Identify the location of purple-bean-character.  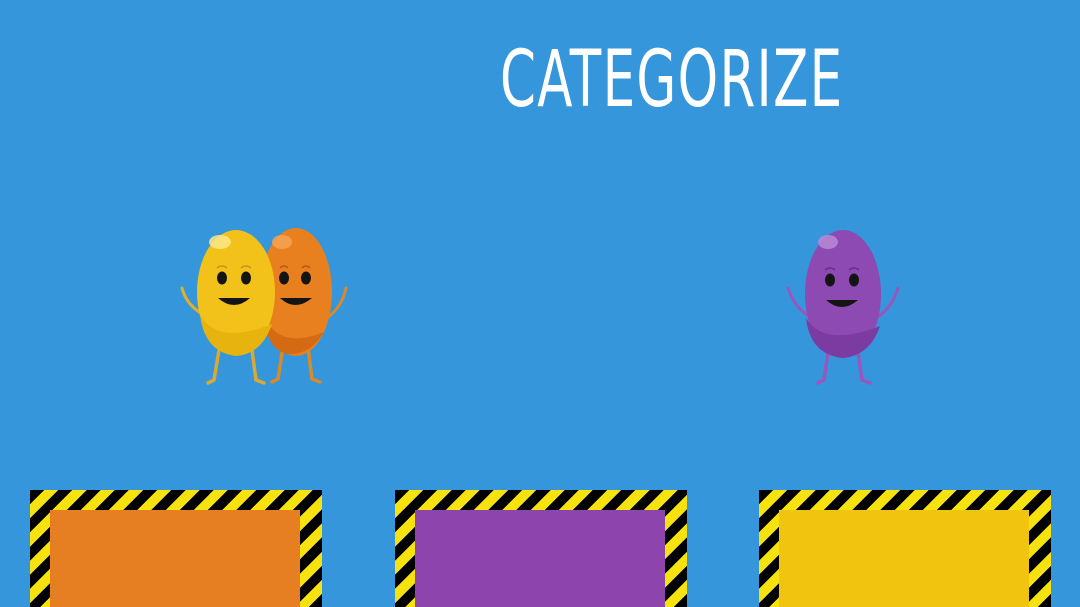
(844, 304).